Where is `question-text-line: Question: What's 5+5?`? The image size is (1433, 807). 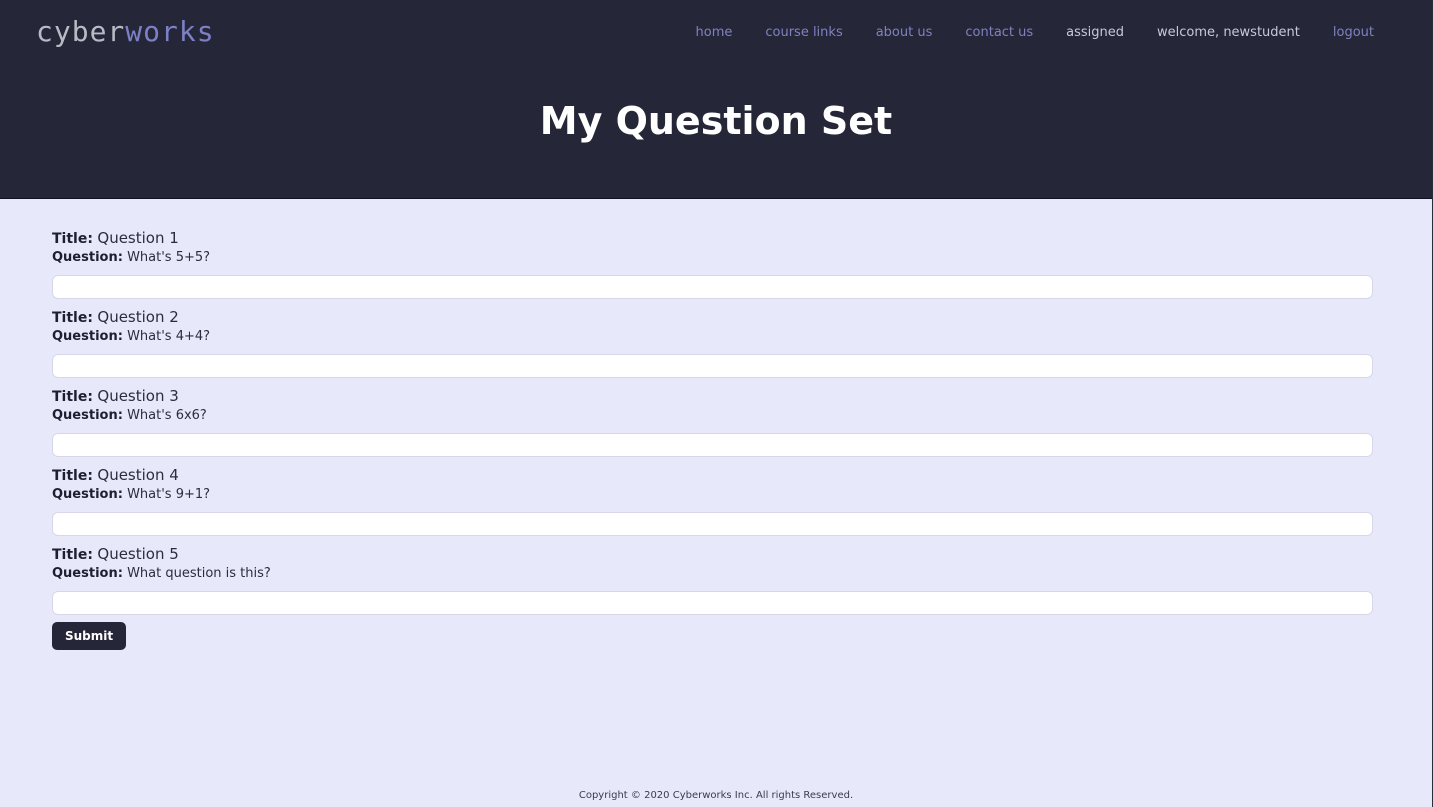
question-text-line: Question: What's 5+5? is located at coordinates (712, 258).